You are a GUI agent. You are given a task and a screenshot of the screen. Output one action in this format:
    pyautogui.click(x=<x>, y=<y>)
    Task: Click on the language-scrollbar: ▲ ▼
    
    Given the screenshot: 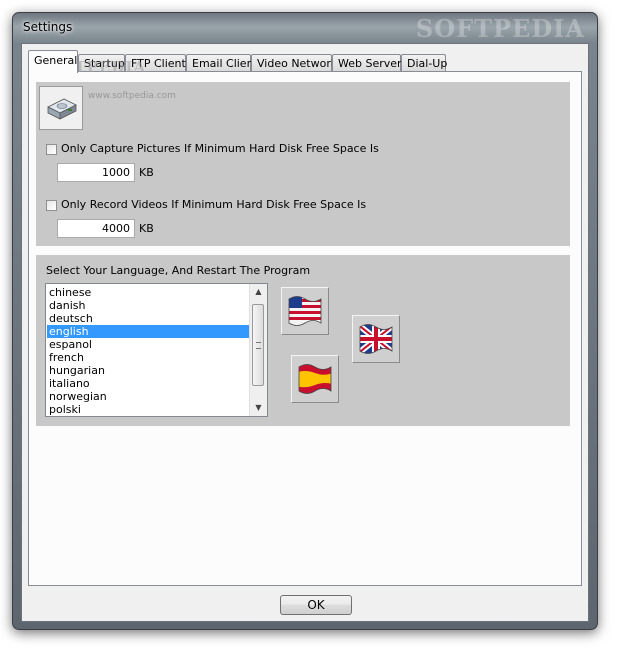 What is the action you would take?
    pyautogui.click(x=258, y=350)
    